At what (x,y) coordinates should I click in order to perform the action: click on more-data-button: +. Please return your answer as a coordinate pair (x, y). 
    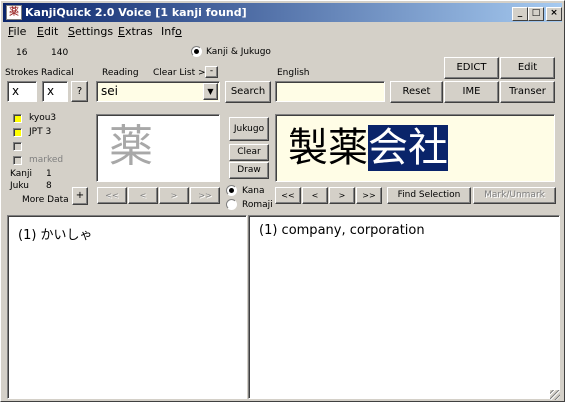
    Looking at the image, I should click on (80, 196).